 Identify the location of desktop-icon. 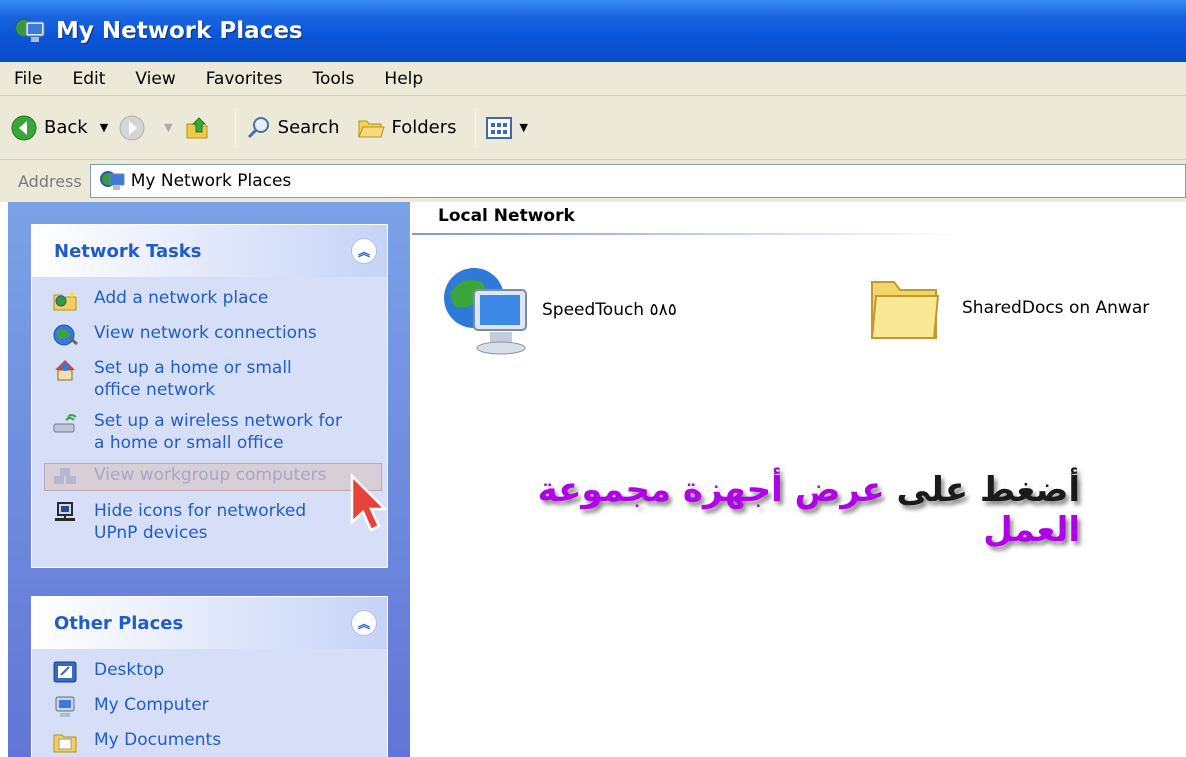
(65, 672).